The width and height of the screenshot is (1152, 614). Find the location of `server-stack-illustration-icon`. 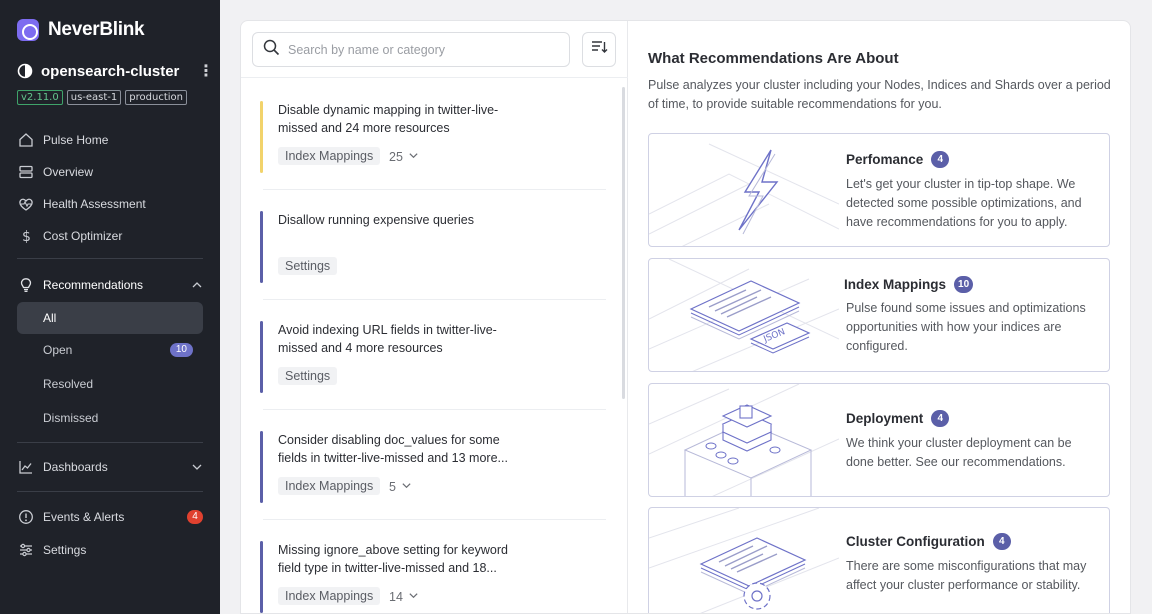

server-stack-illustration-icon is located at coordinates (744, 440).